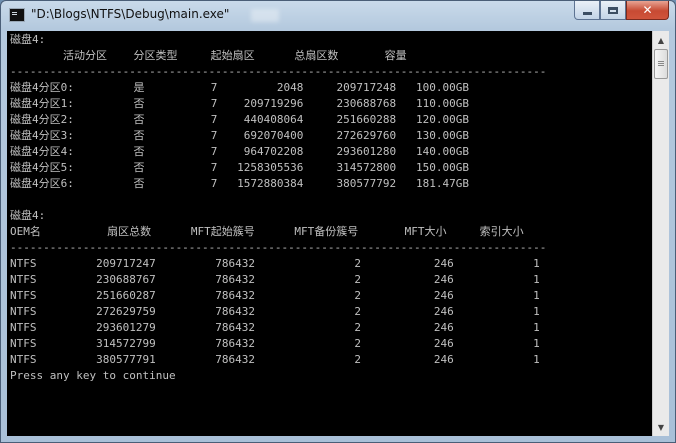  Describe the element at coordinates (338, 16) in the screenshot. I see `title-bar: "D:\Blogs\NTFS\Debug\main.exe" ✕` at that location.